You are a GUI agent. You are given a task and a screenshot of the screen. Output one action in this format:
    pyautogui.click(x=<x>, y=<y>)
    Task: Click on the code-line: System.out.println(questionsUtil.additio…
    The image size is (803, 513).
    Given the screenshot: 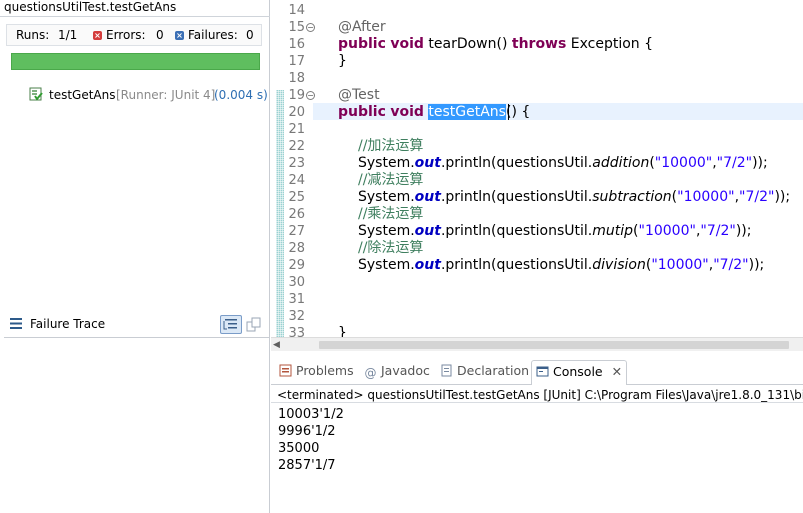 What is the action you would take?
    pyautogui.click(x=563, y=163)
    